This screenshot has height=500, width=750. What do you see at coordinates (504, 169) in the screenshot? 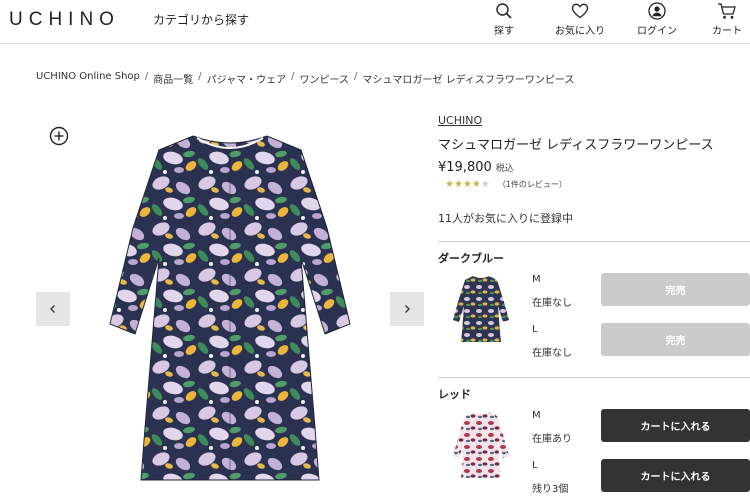
I see `tax-label: 税込` at bounding box center [504, 169].